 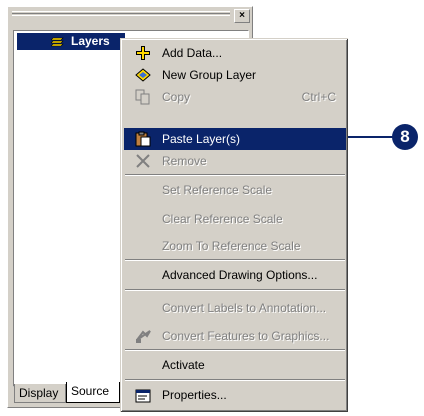 What do you see at coordinates (143, 161) in the screenshot?
I see `remove-icon` at bounding box center [143, 161].